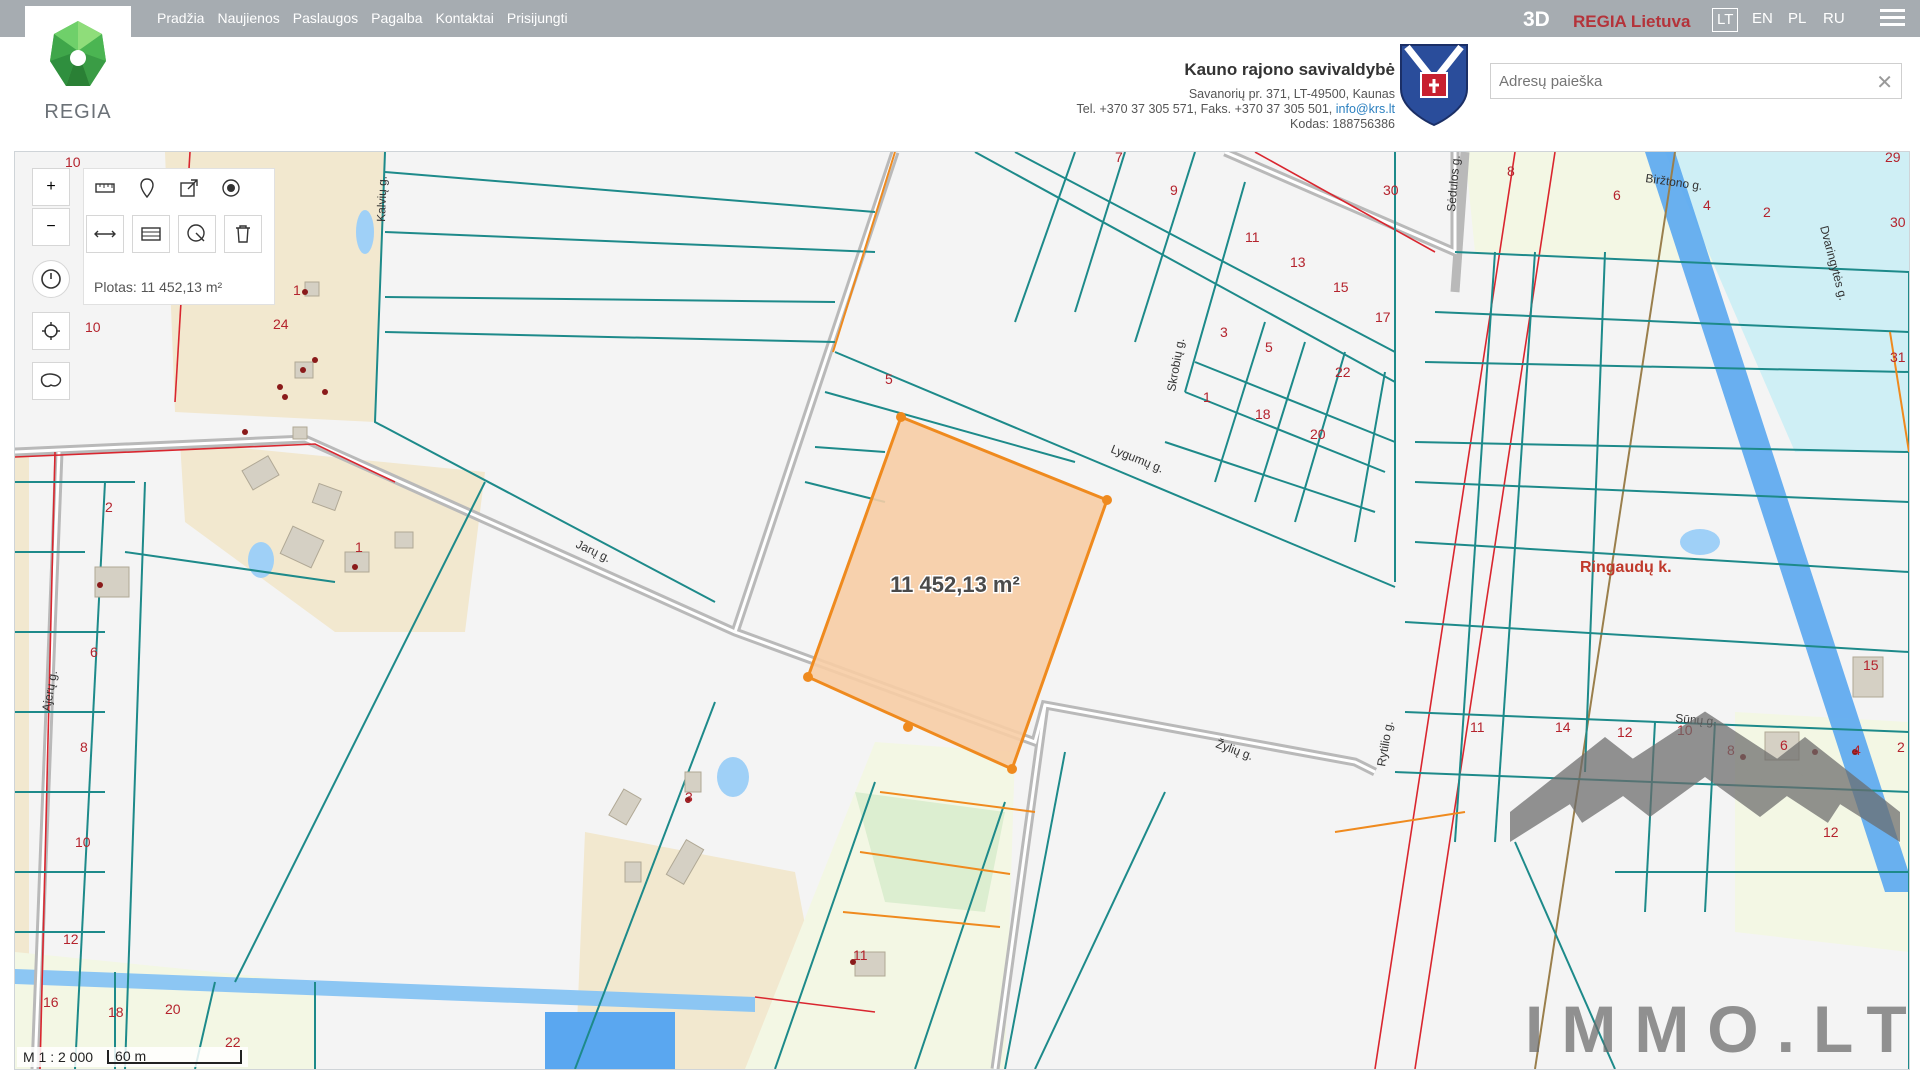  I want to click on locate-icon, so click(51, 331).